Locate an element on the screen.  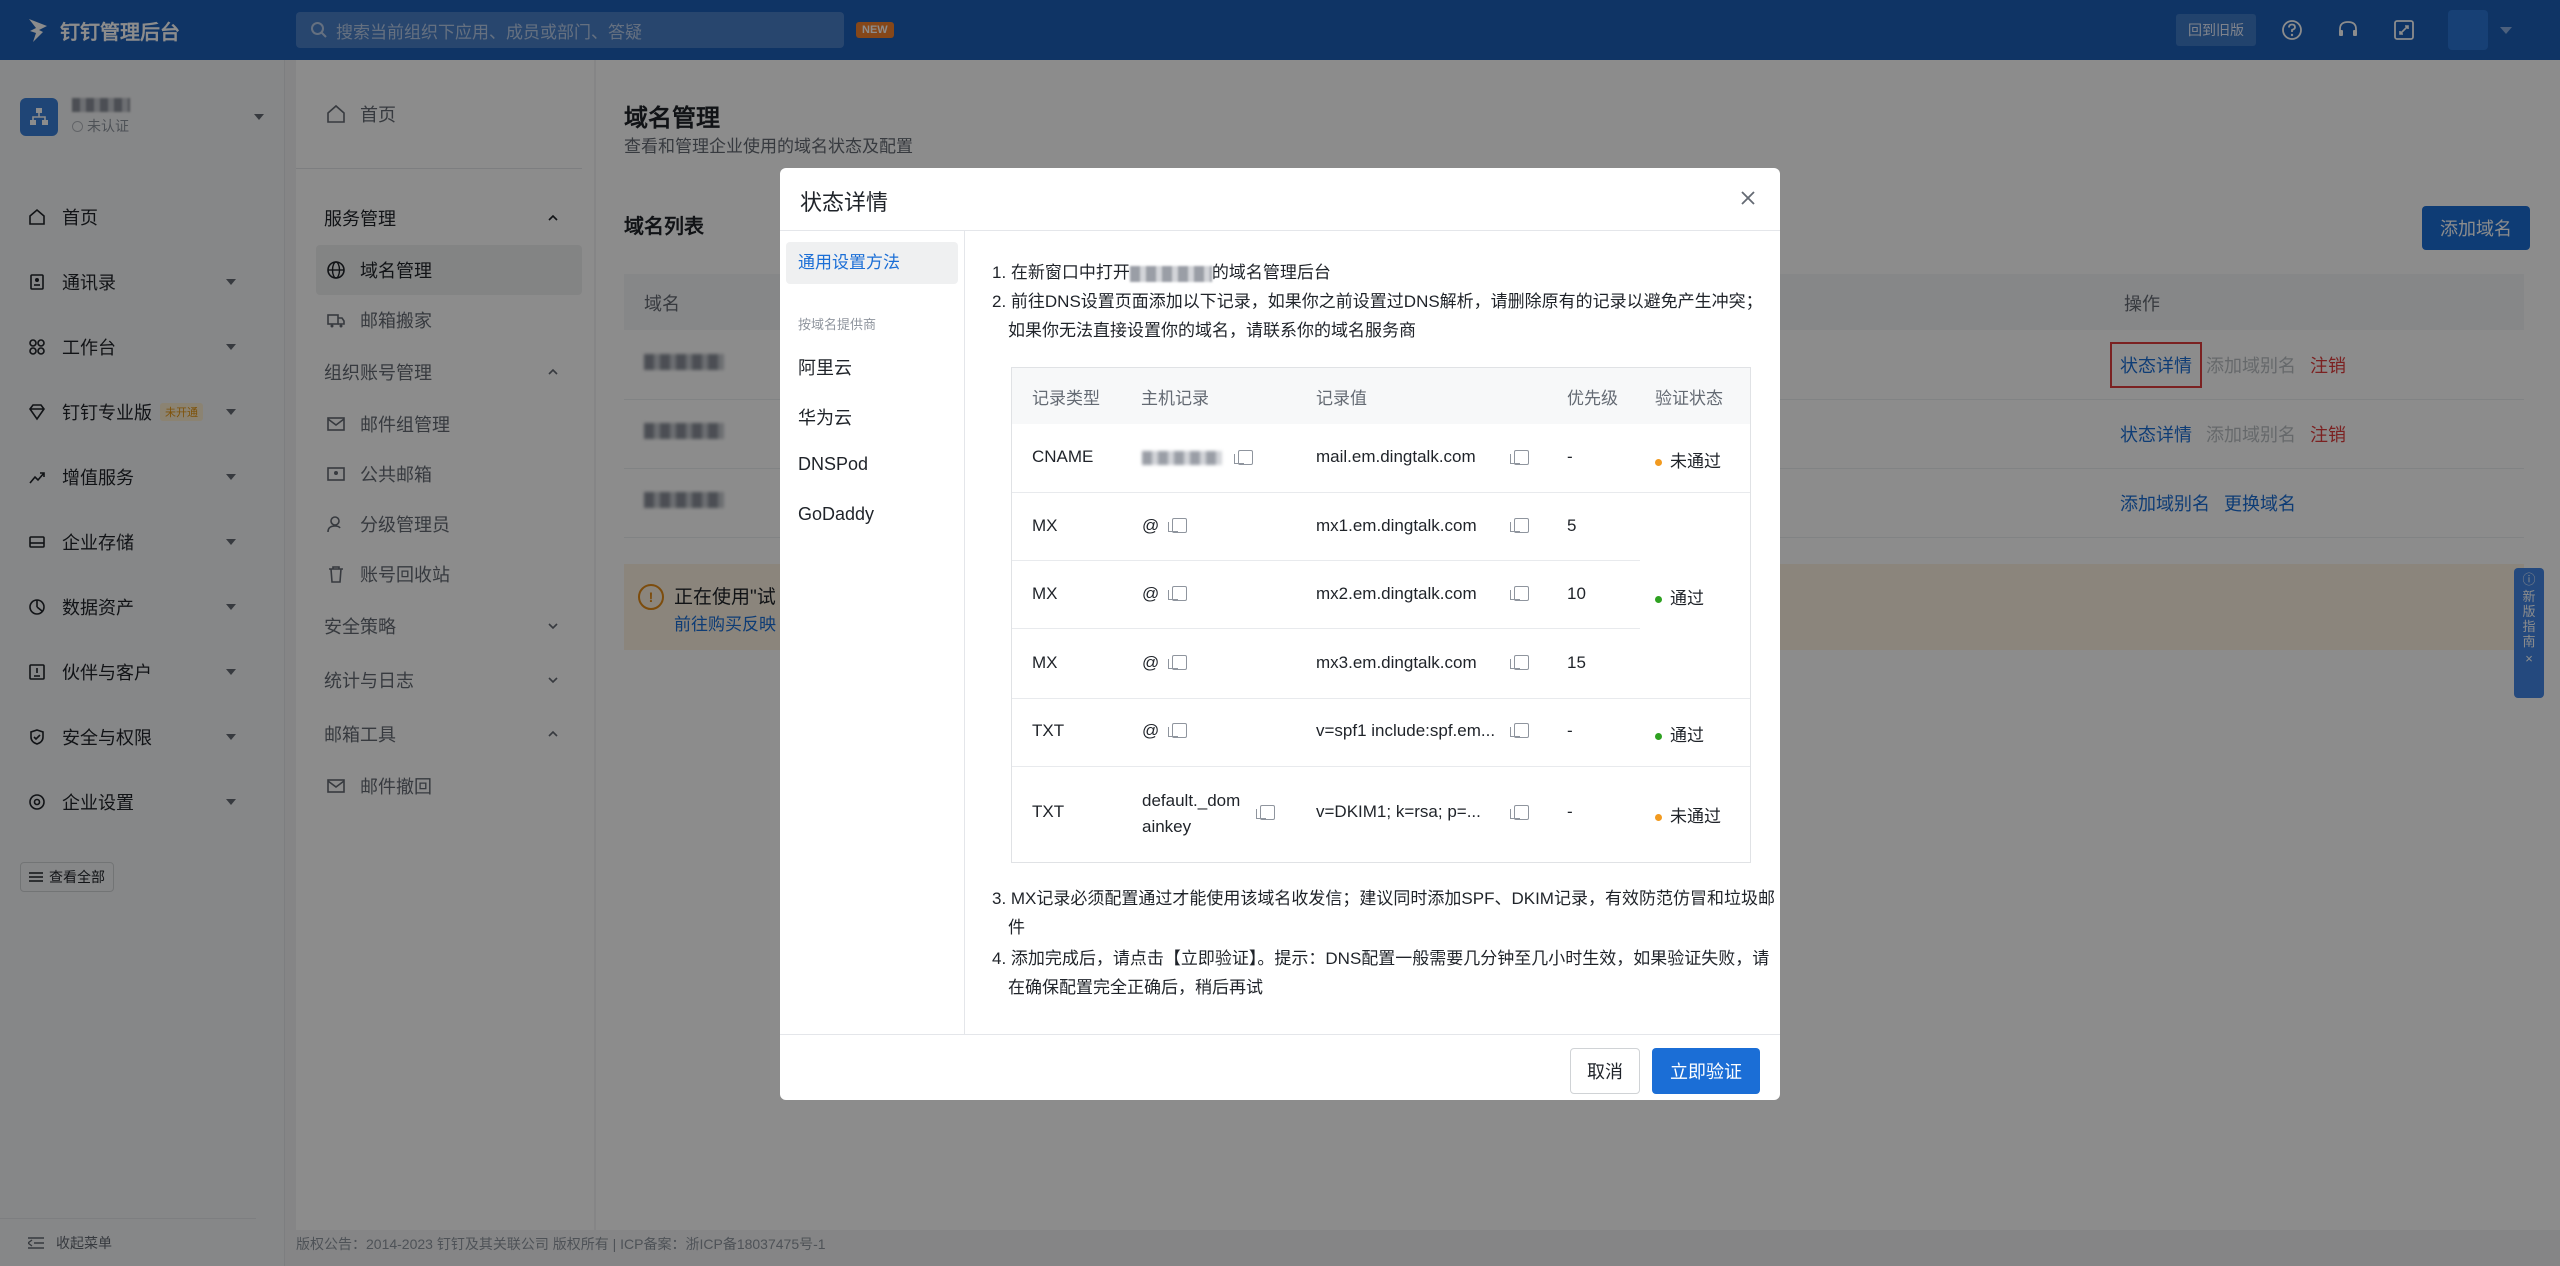
record-priority: 10 is located at coordinates (1576, 593).